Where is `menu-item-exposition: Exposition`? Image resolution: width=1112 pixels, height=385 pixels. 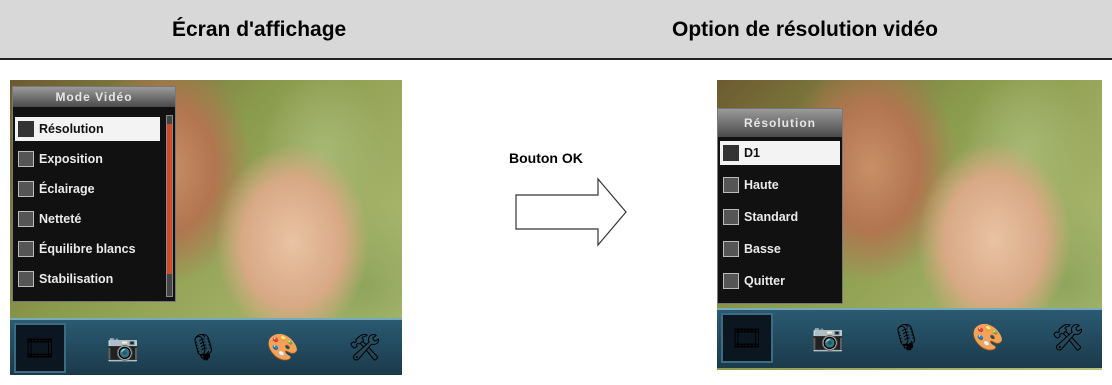
menu-item-exposition: Exposition is located at coordinates (87, 159).